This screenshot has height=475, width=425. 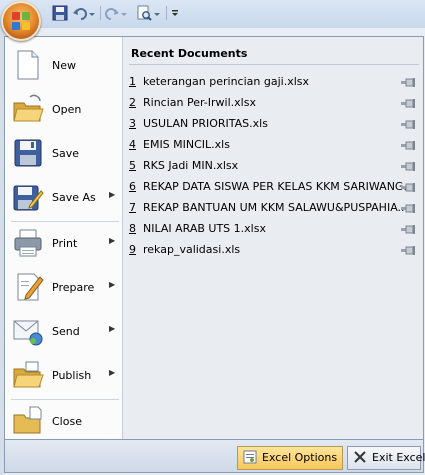 What do you see at coordinates (274, 103) in the screenshot?
I see `recent-doc-item: 2 Rincian Per-Irwil.xlsx` at bounding box center [274, 103].